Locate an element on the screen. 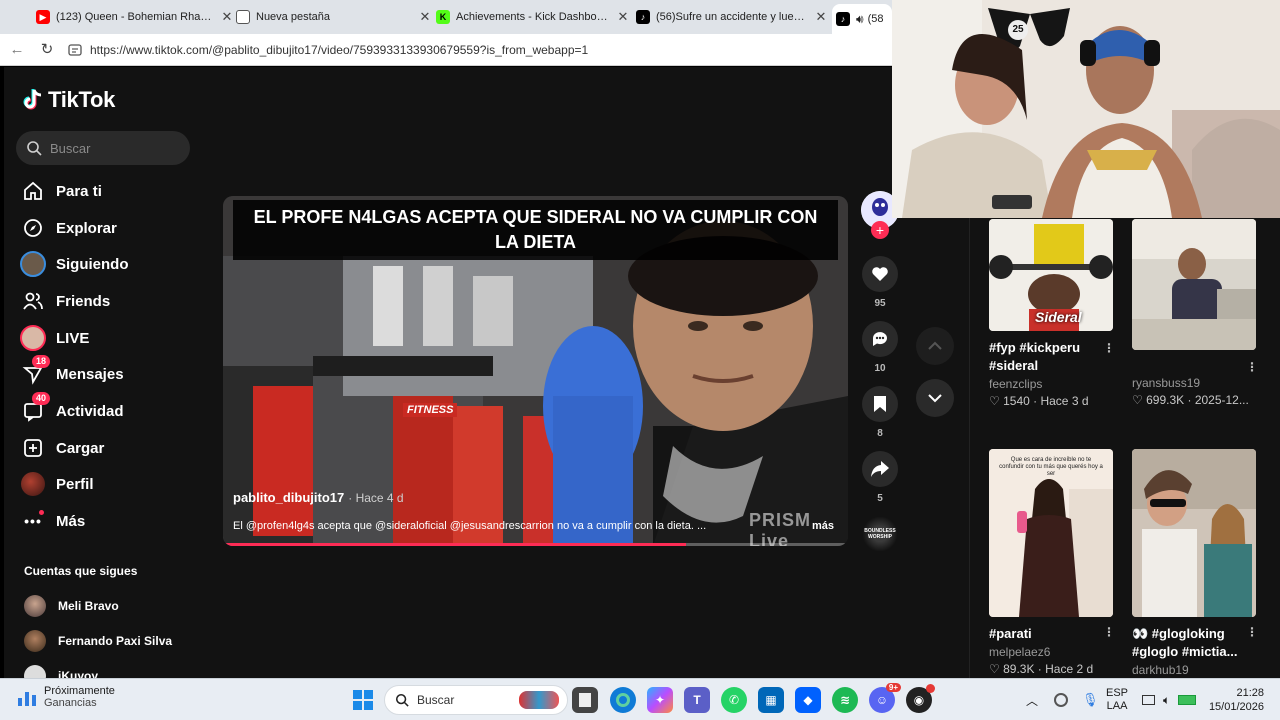  network-status-icon is located at coordinates (1061, 700).